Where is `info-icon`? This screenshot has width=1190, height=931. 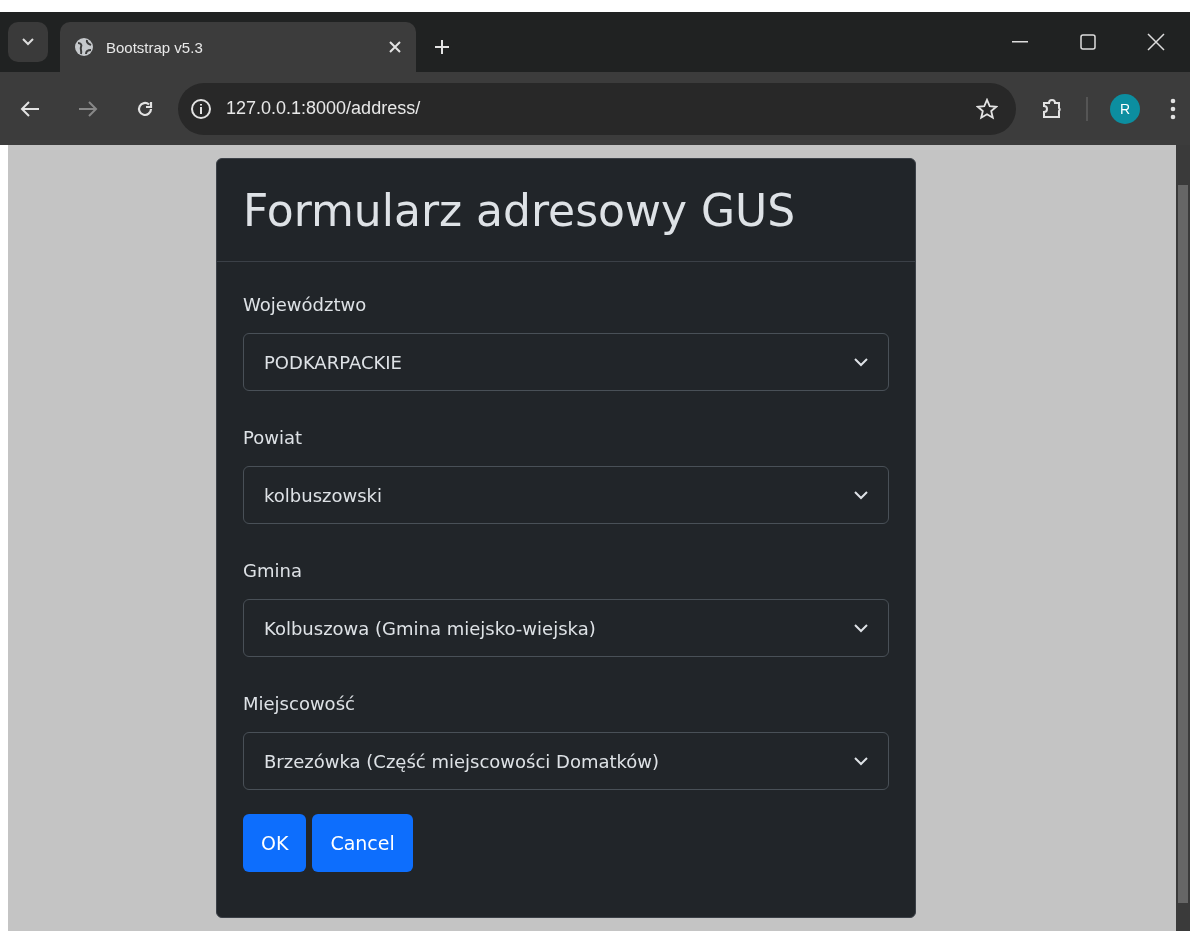 info-icon is located at coordinates (201, 108).